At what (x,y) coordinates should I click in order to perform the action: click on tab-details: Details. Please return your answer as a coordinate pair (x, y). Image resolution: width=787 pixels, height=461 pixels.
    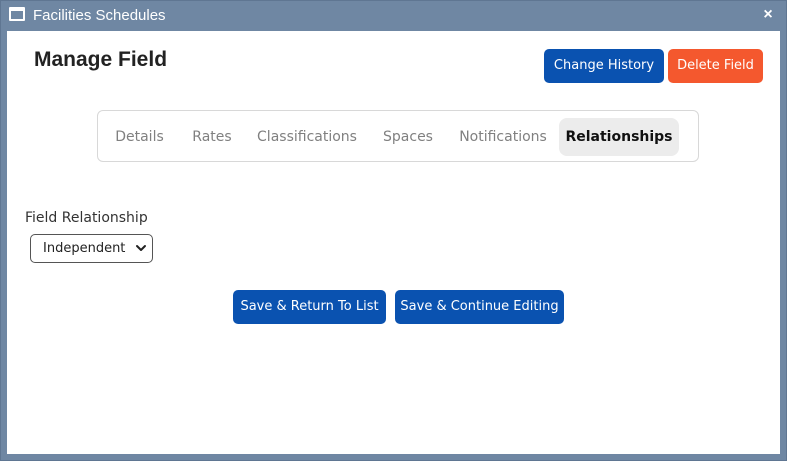
    Looking at the image, I should click on (139, 137).